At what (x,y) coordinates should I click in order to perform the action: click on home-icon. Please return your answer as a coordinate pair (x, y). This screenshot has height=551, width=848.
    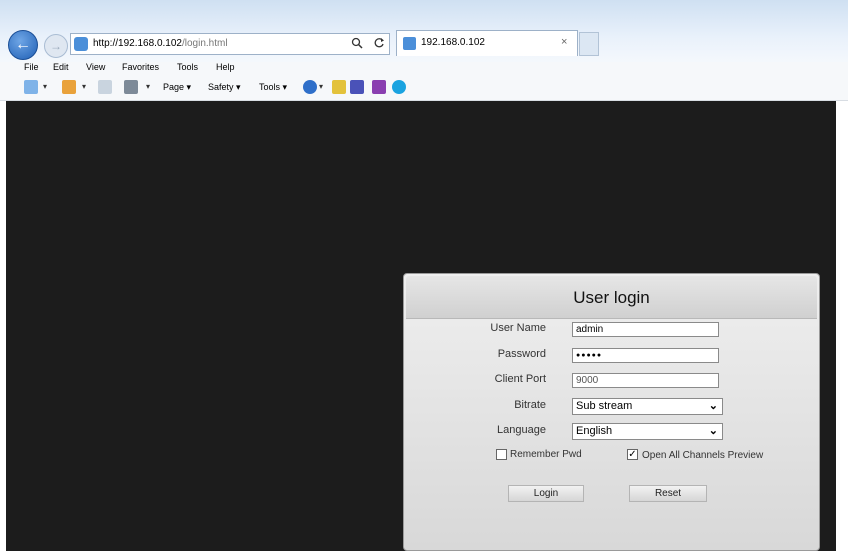
    Looking at the image, I should click on (31, 87).